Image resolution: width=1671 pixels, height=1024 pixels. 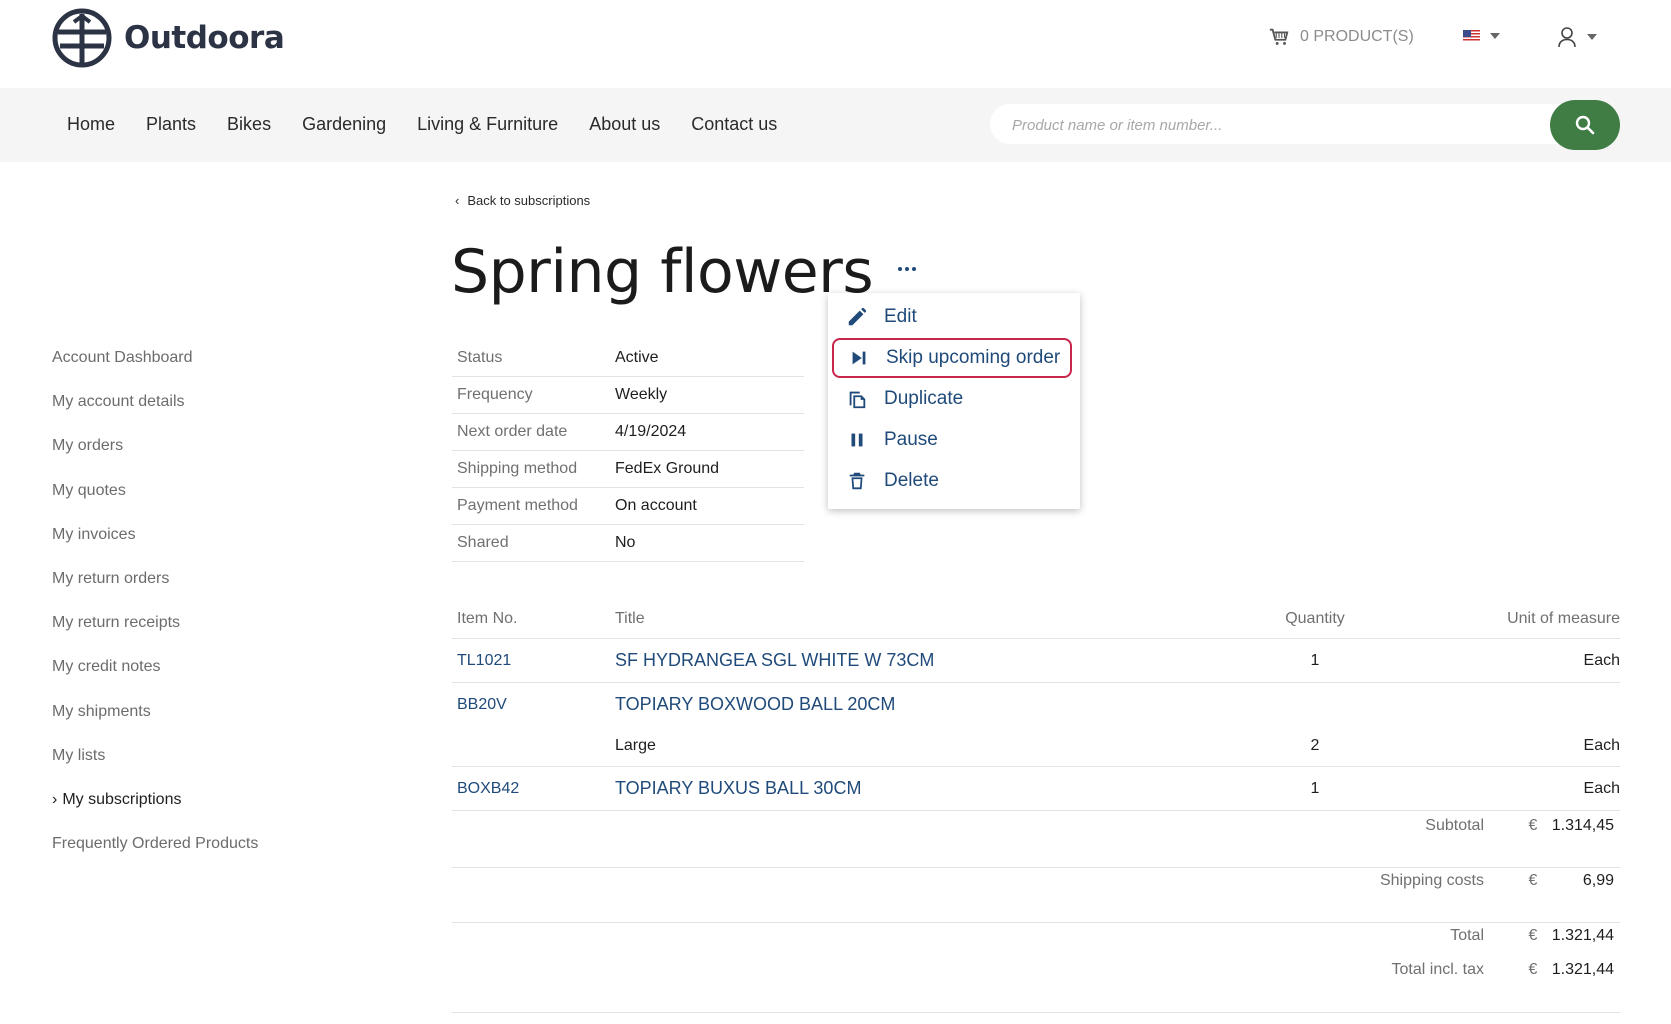 What do you see at coordinates (495, 394) in the screenshot?
I see `property-label: Frequency` at bounding box center [495, 394].